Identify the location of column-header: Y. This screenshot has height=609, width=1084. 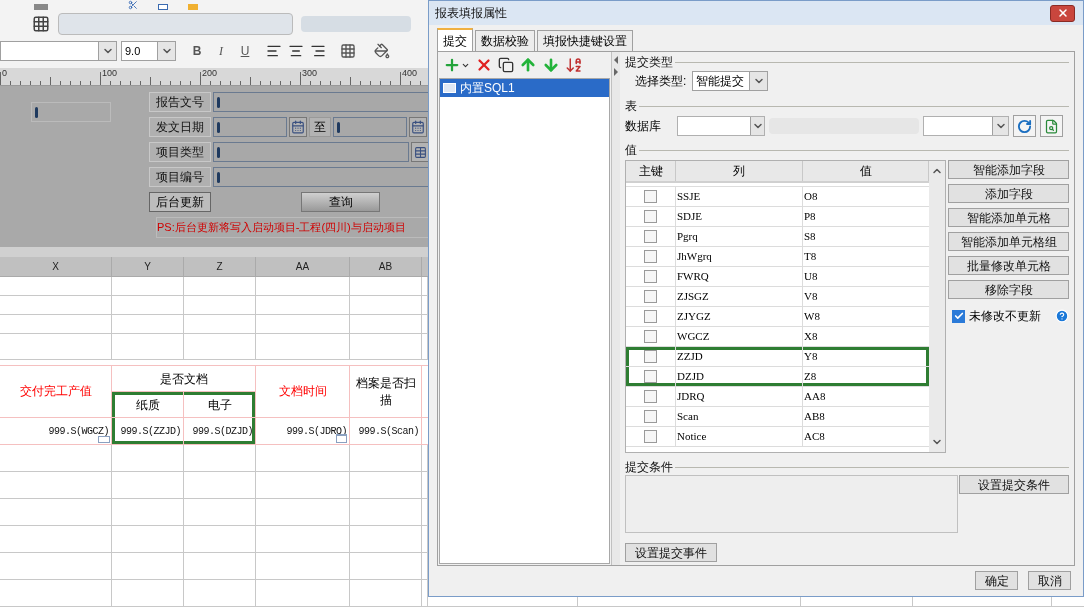
(148, 266).